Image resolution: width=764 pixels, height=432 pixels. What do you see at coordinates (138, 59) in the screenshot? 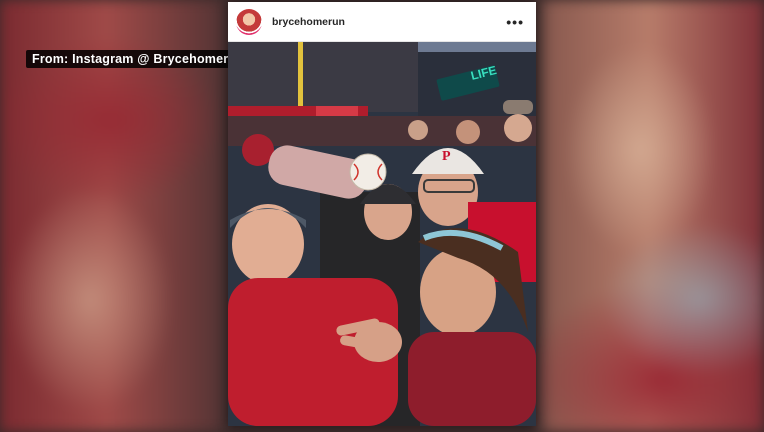
I see `source-caption: From: Instagram @ Brycehomerun` at bounding box center [138, 59].